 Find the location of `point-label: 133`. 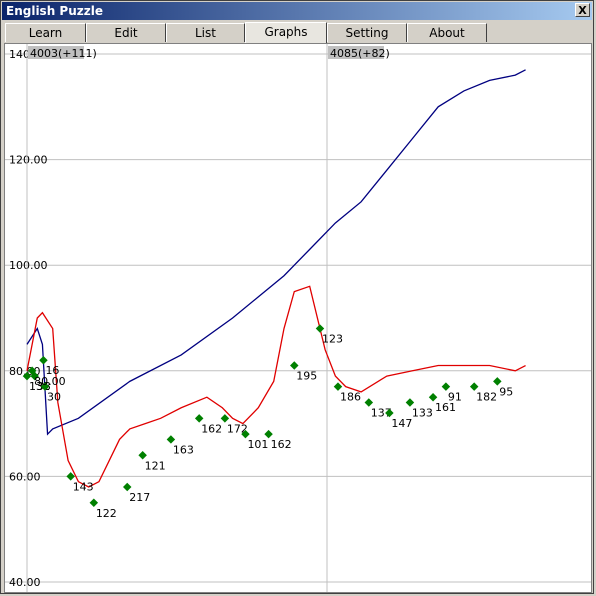

point-label: 133 is located at coordinates (422, 412).